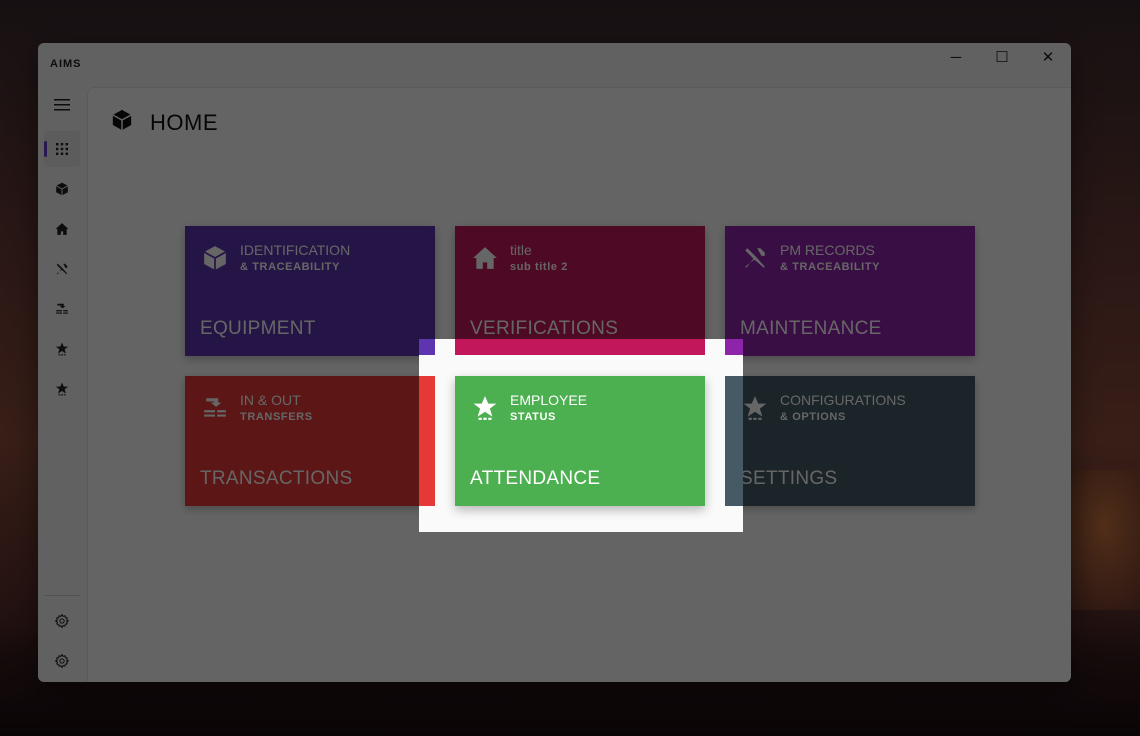  Describe the element at coordinates (580, 441) in the screenshot. I see `tile-attendance: EMPLOYEE STATUS ATTENDANCE` at that location.